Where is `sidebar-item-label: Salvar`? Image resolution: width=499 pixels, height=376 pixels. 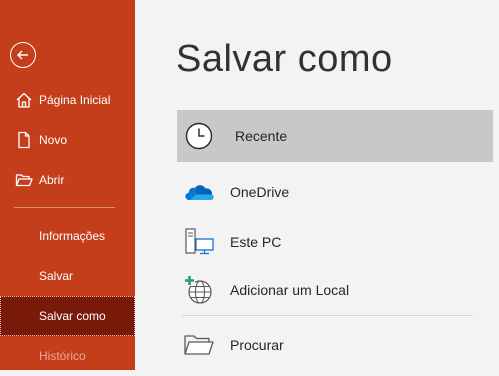 sidebar-item-label: Salvar is located at coordinates (56, 276).